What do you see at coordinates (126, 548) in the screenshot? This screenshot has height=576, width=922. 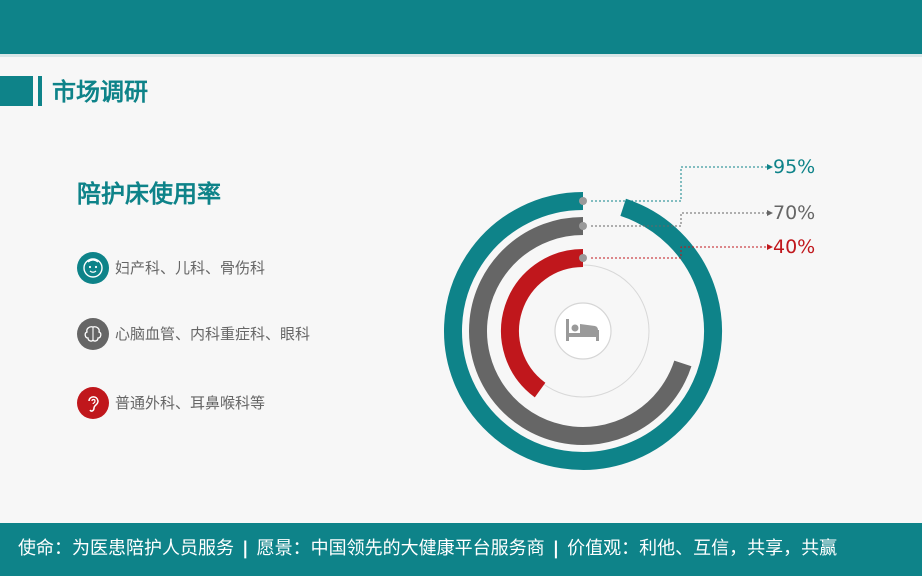 I see `mission-text: 使命：为医患陪护人员服务` at bounding box center [126, 548].